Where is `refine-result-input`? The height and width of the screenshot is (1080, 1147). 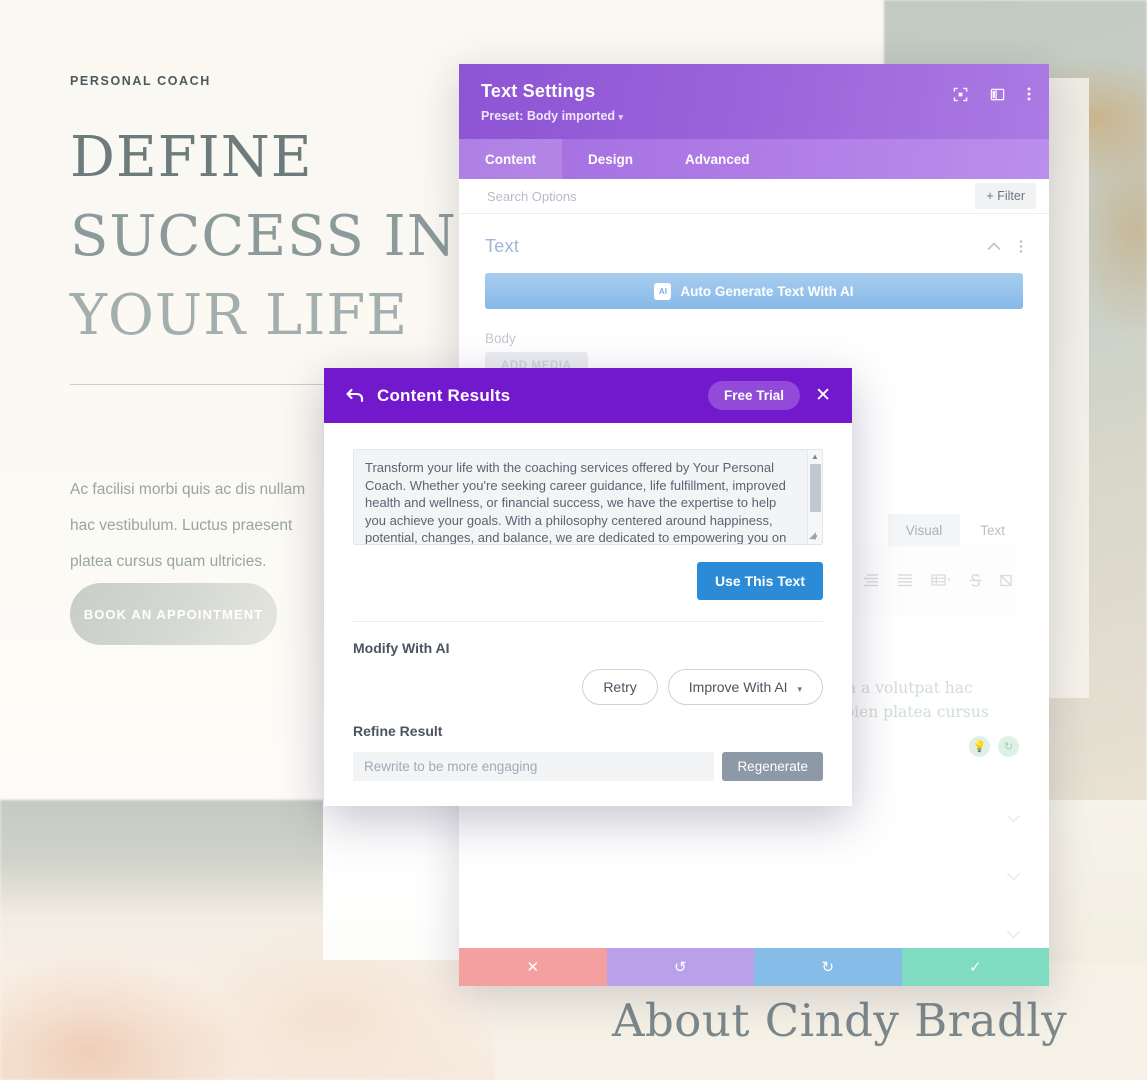
refine-result-input is located at coordinates (534, 766).